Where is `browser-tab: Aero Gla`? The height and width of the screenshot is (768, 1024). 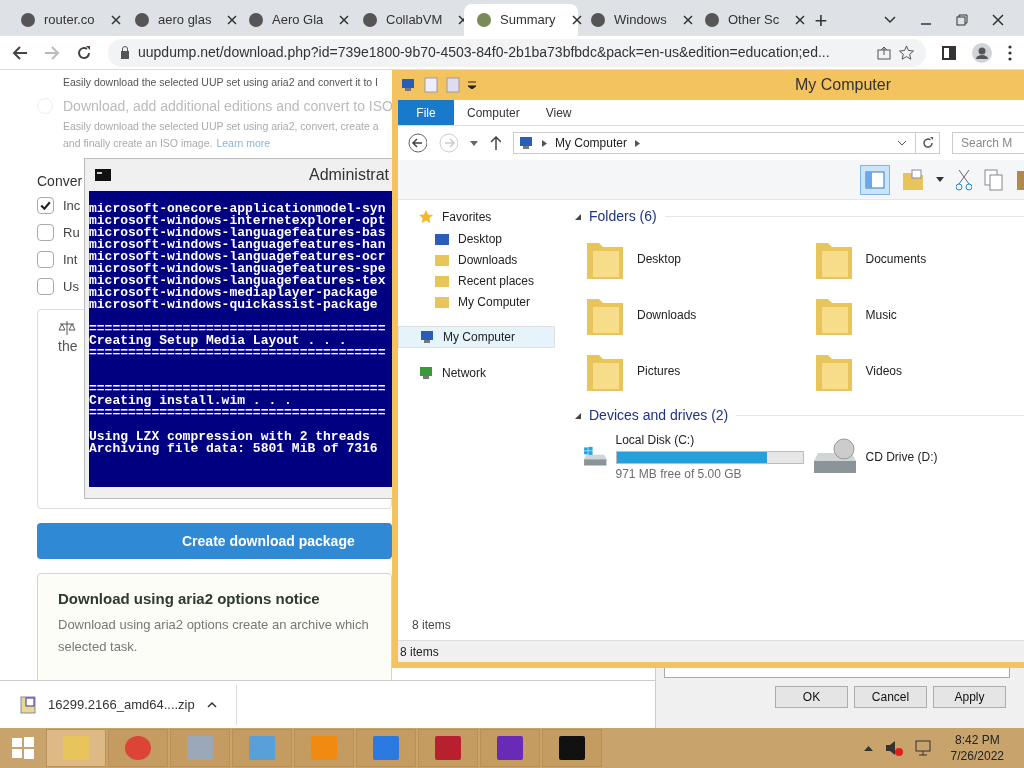
browser-tab: Aero Gla is located at coordinates (293, 20).